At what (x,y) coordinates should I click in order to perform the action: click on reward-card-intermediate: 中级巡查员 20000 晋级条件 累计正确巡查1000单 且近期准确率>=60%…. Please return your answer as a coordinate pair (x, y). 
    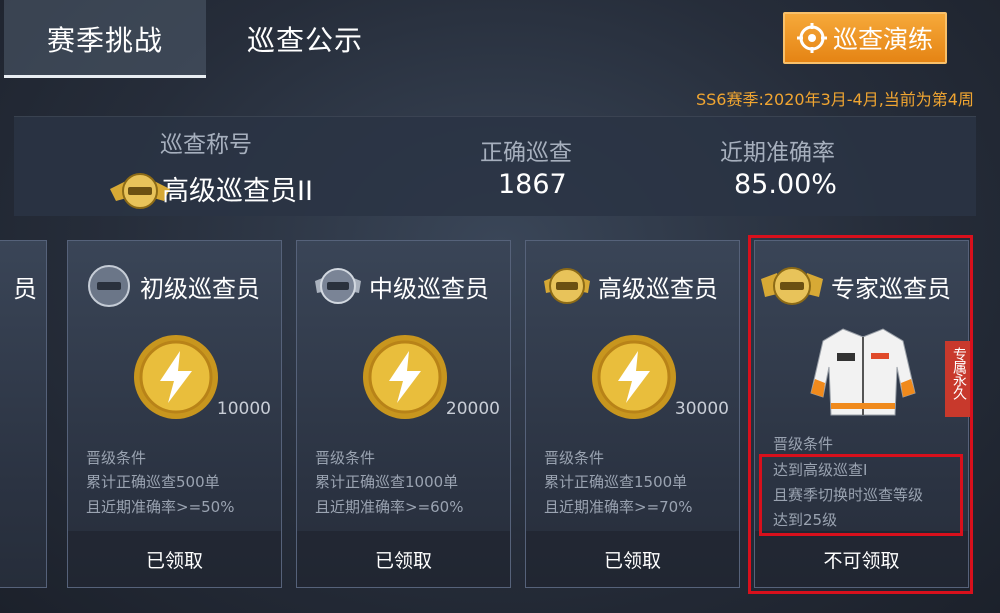
    Looking at the image, I should click on (403, 414).